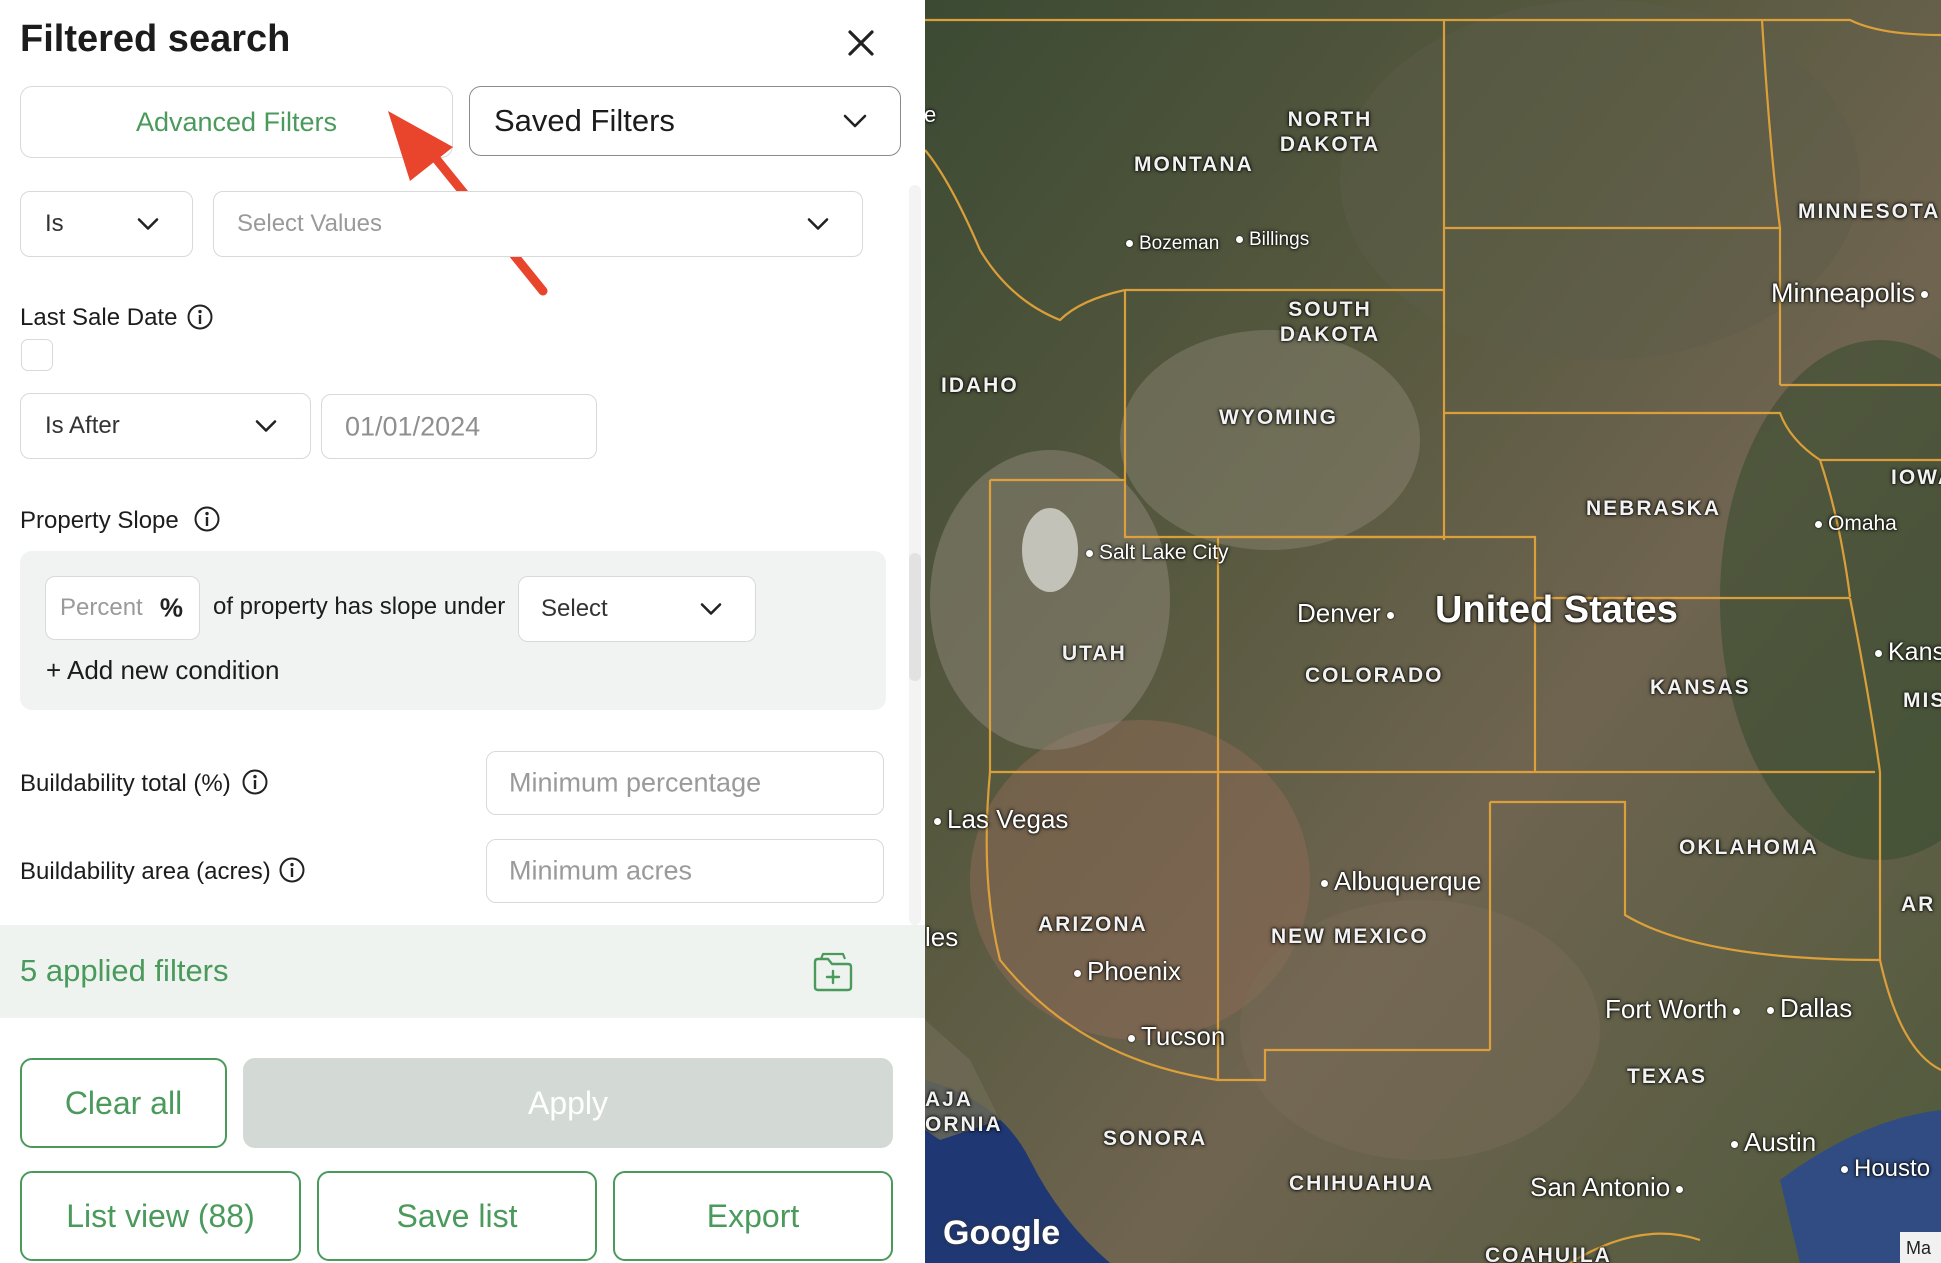  What do you see at coordinates (1918, 904) in the screenshot?
I see `map-state-label: AR` at bounding box center [1918, 904].